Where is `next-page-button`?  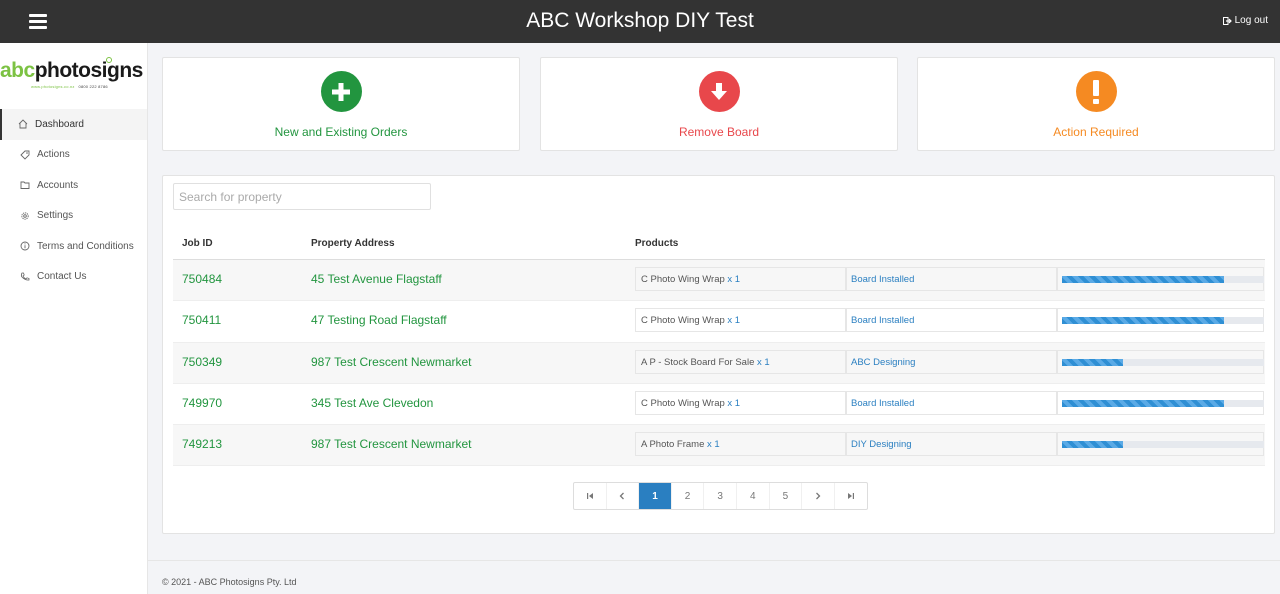
next-page-button is located at coordinates (818, 496).